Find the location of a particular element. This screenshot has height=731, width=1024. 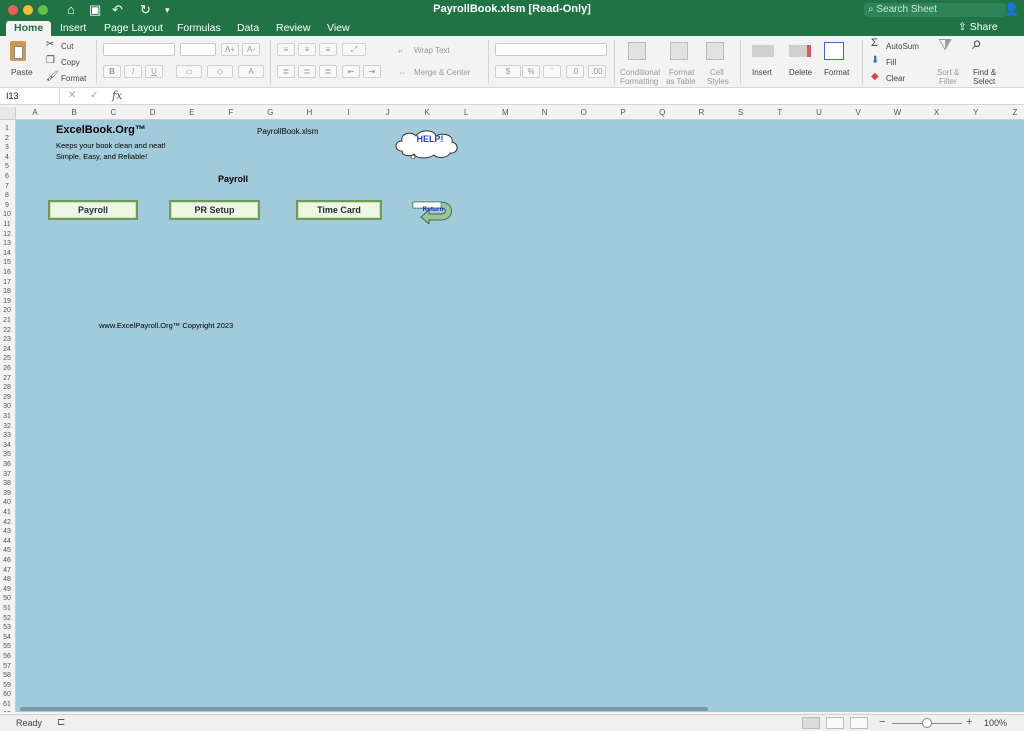

font-size-select is located at coordinates (198, 49).